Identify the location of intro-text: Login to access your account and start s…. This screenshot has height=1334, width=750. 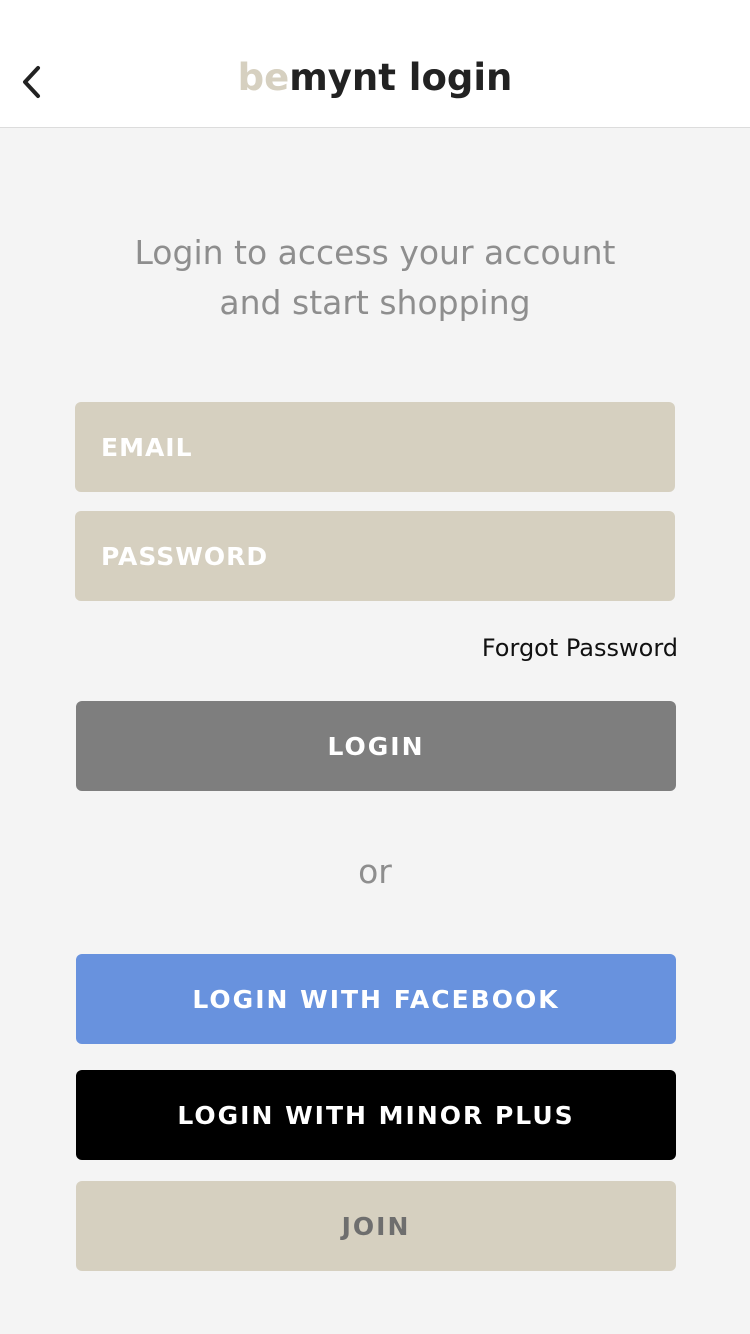
(375, 278).